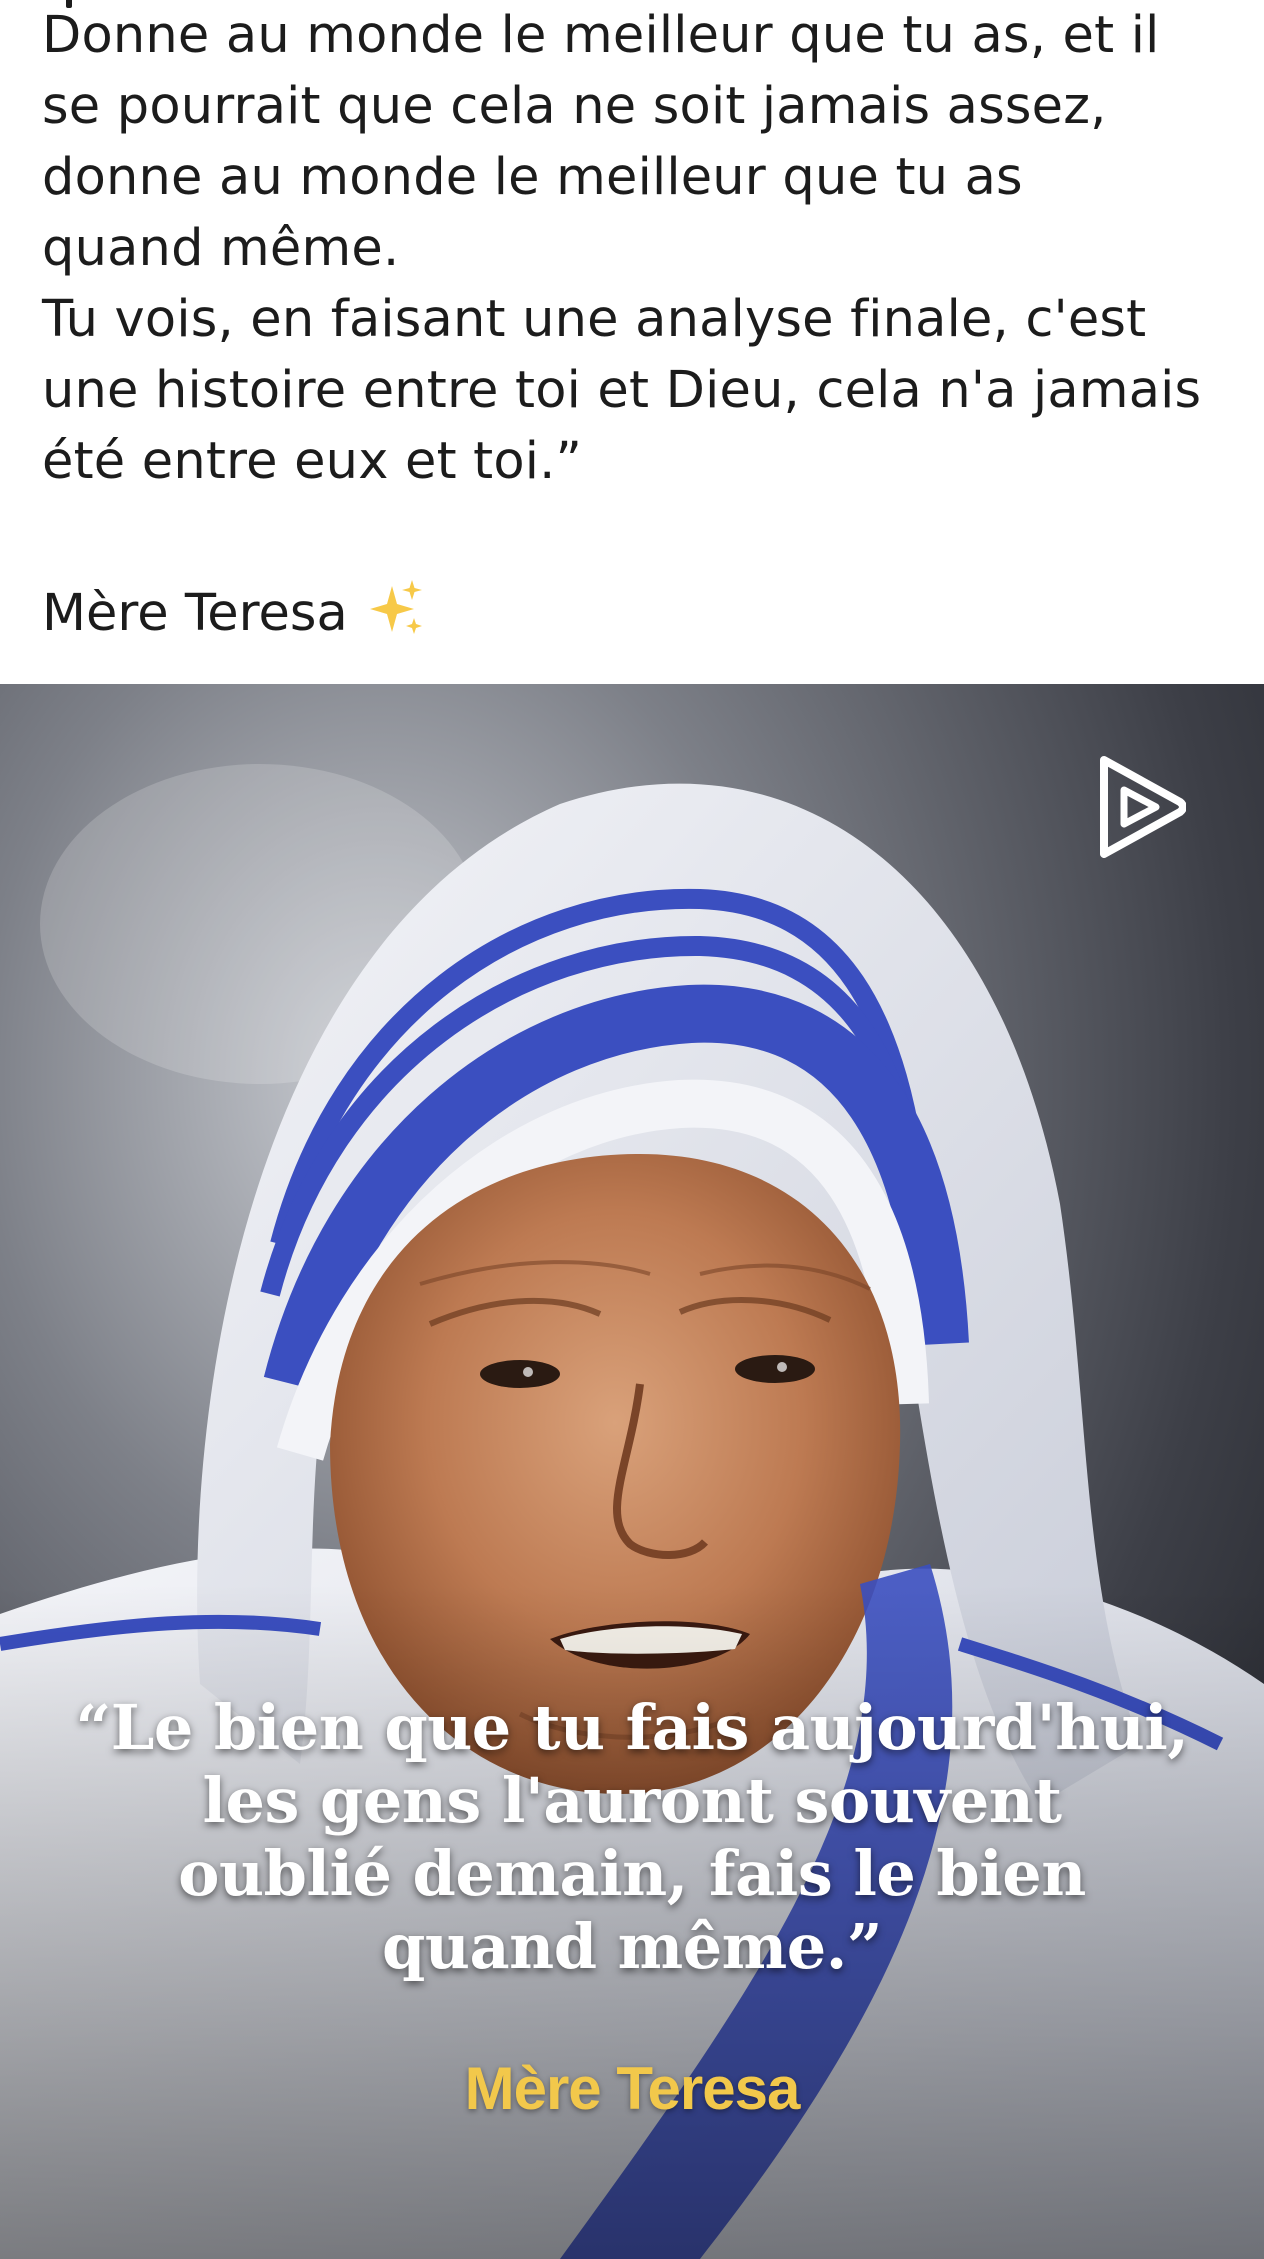 This screenshot has height=2259, width=1264. I want to click on caption-line: donne au monde le meilleur que tu as, so click(532, 177).